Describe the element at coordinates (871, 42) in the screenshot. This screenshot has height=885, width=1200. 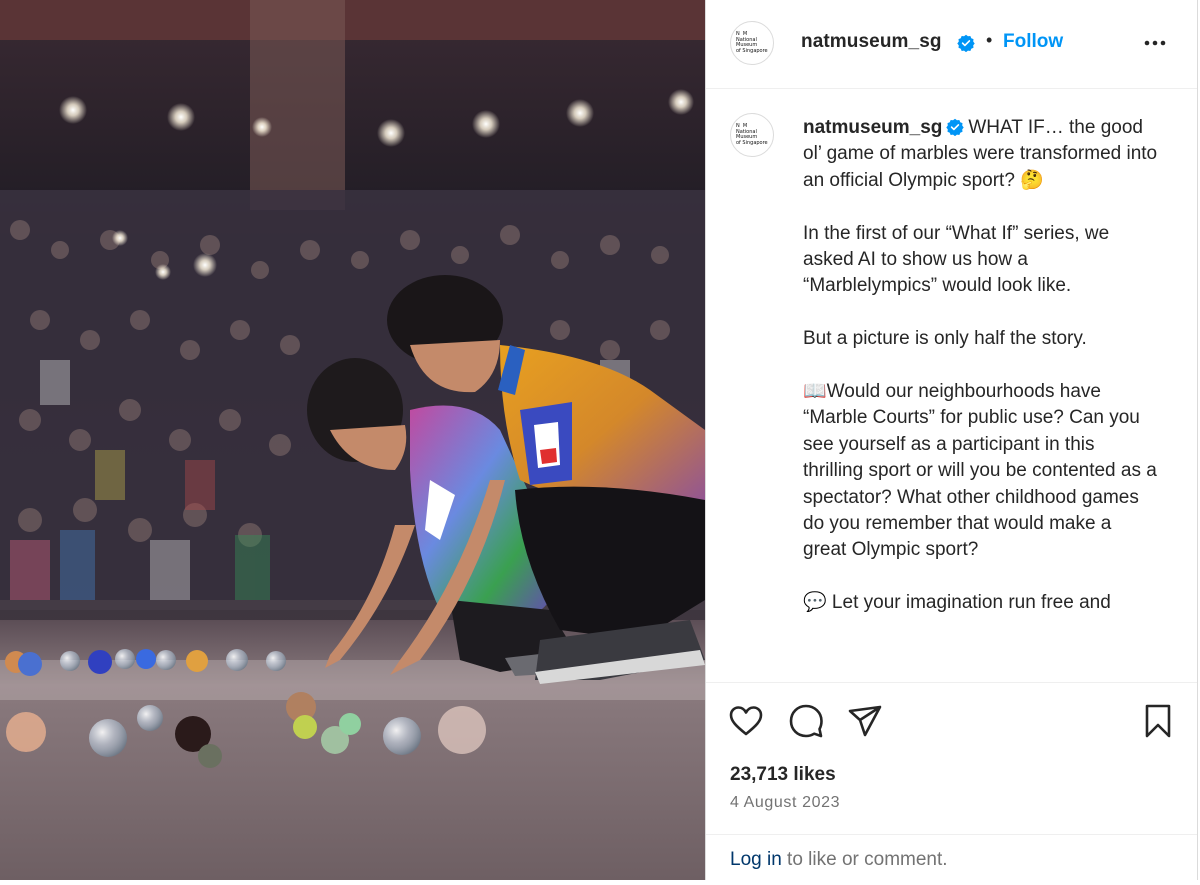
I see `username: natmuseum_sg` at that location.